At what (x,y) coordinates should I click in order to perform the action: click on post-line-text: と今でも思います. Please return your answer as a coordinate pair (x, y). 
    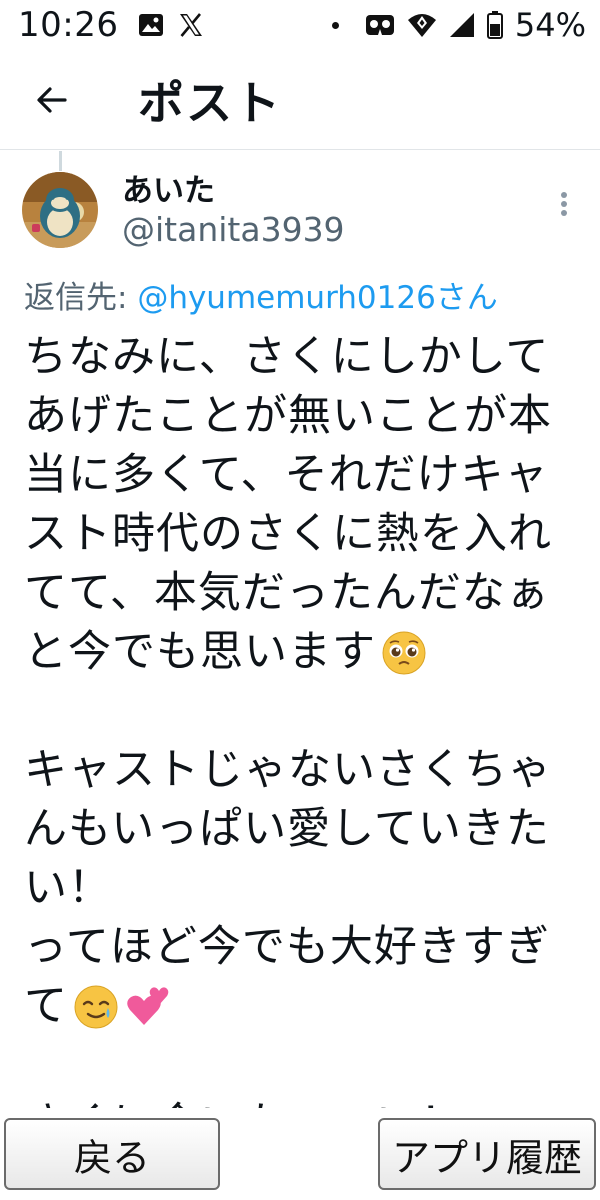
    Looking at the image, I should click on (200, 652).